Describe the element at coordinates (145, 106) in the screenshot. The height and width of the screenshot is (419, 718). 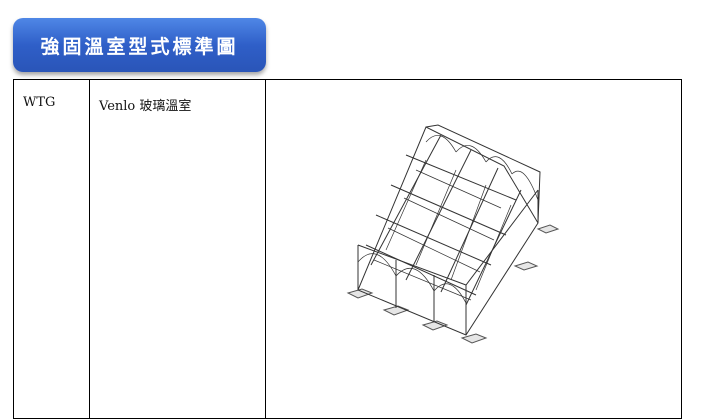
I see `type-name: Venlo 玻璃溫室` at that location.